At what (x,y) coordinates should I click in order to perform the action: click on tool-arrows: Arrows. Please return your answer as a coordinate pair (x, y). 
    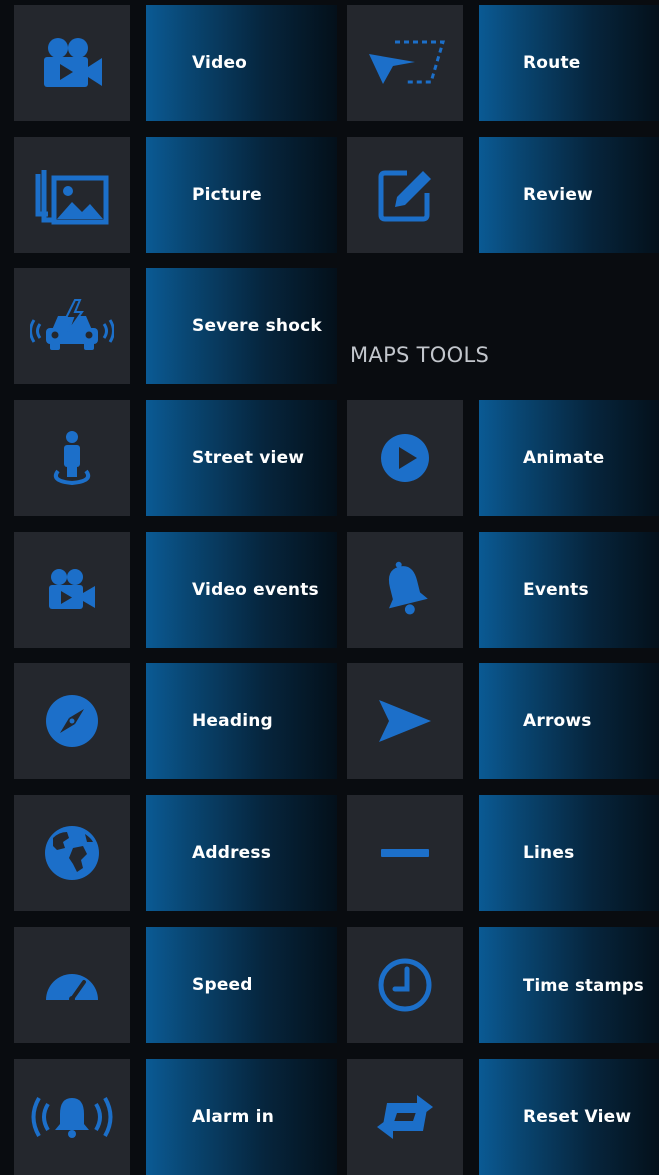
    Looking at the image, I should click on (503, 721).